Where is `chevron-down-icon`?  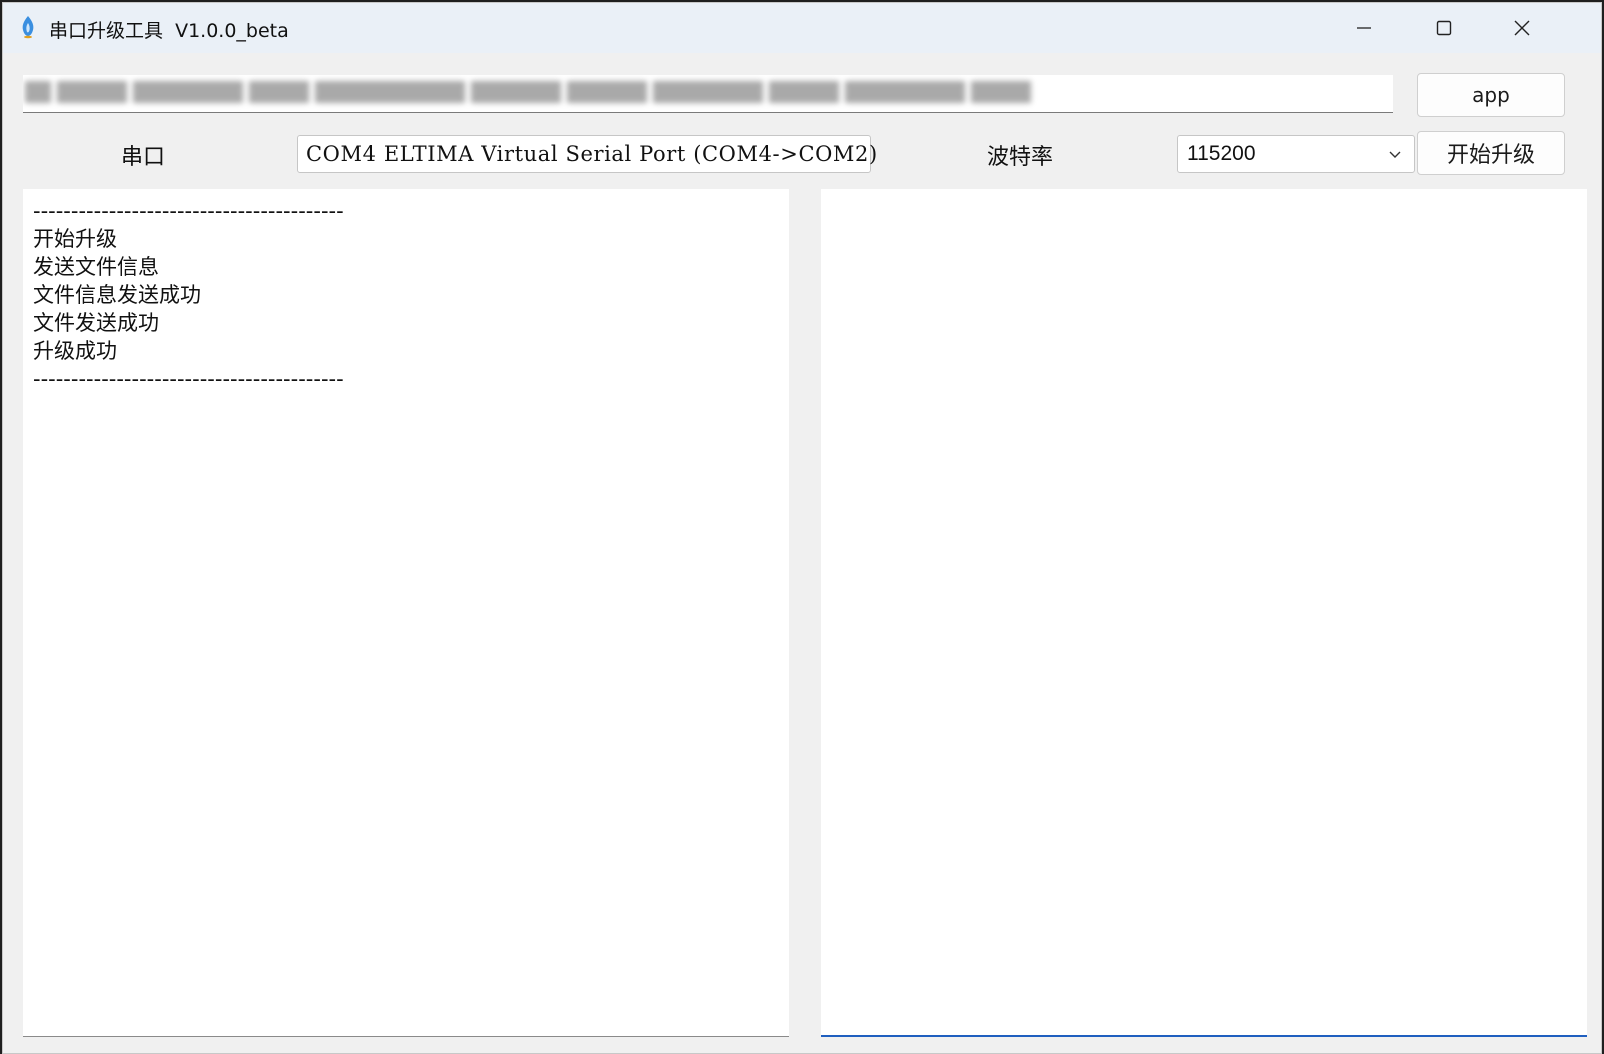 chevron-down-icon is located at coordinates (1395, 154).